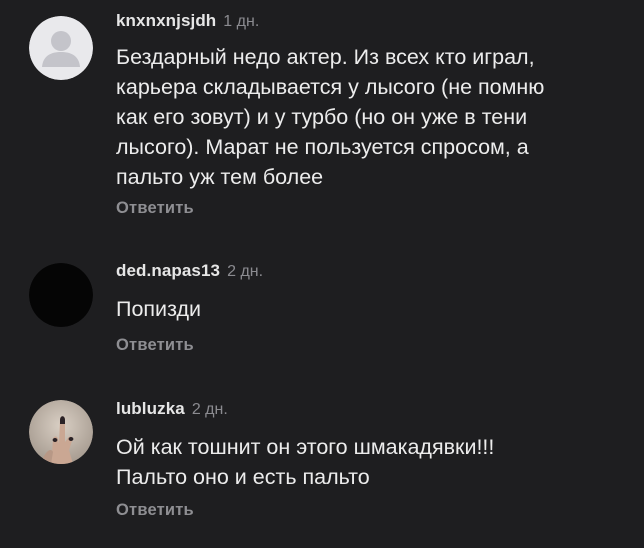 This screenshot has width=644, height=548. Describe the element at coordinates (376, 309) in the screenshot. I see `comment-text: Попизди` at that location.